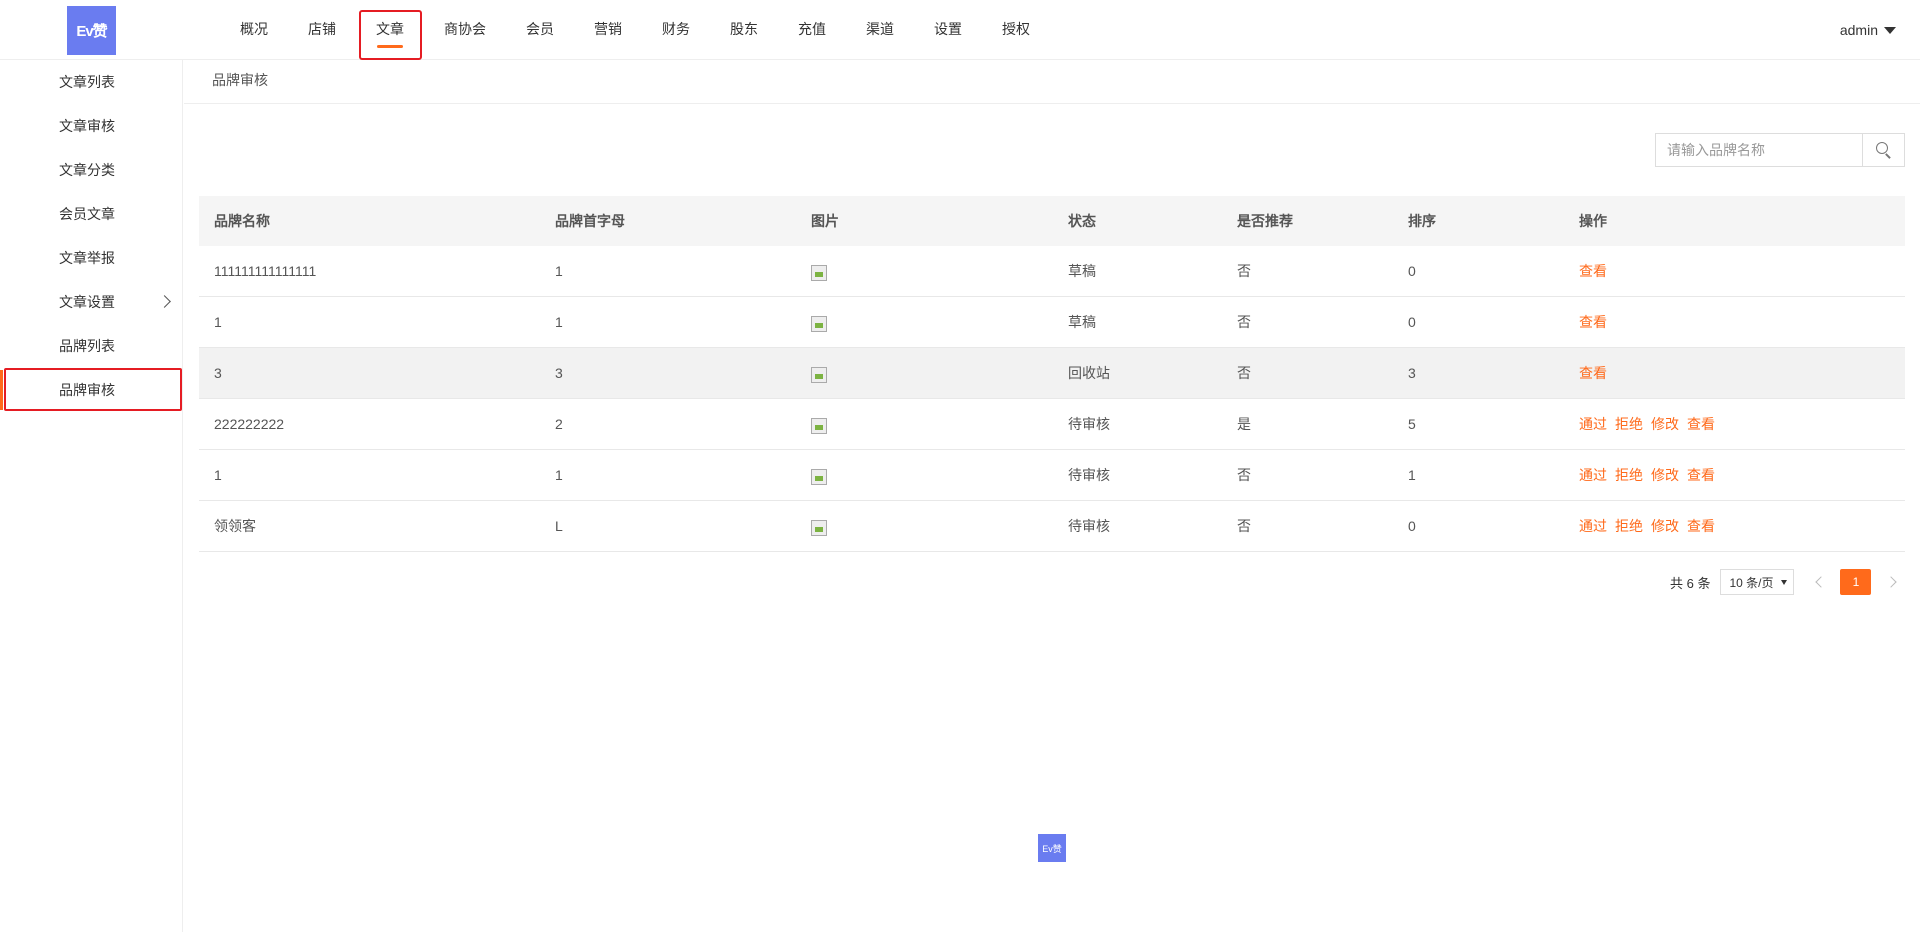  I want to click on brand-name: 领领客, so click(235, 526).